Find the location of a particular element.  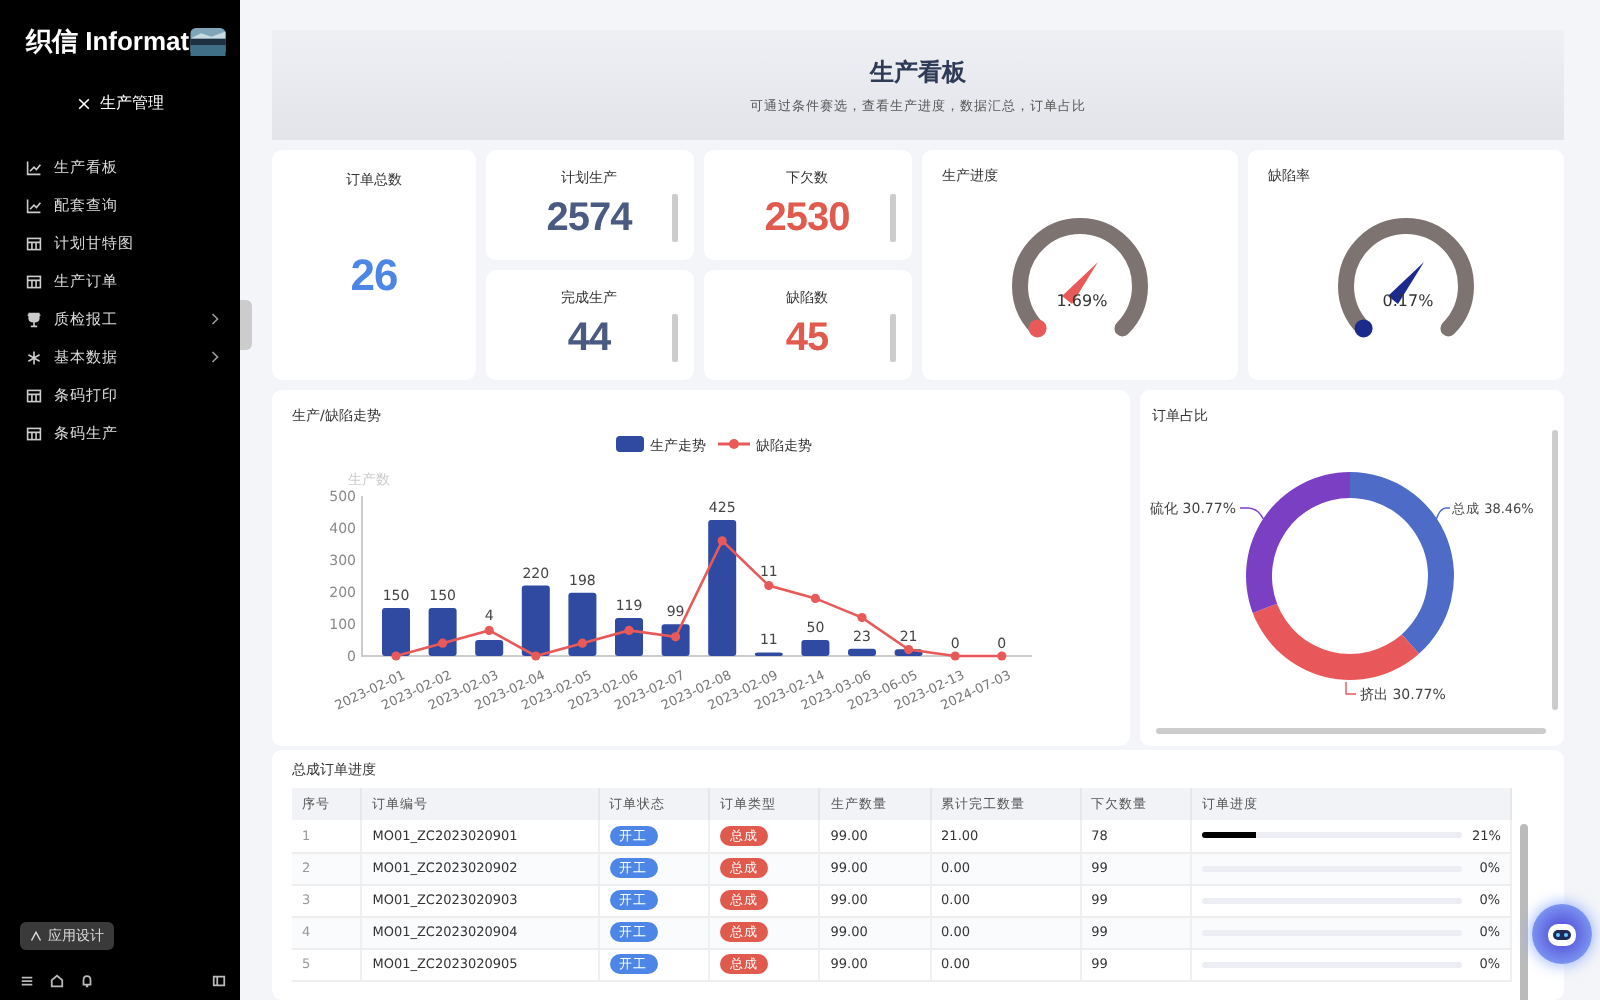

gauge-reading: 1.69% is located at coordinates (1082, 300).